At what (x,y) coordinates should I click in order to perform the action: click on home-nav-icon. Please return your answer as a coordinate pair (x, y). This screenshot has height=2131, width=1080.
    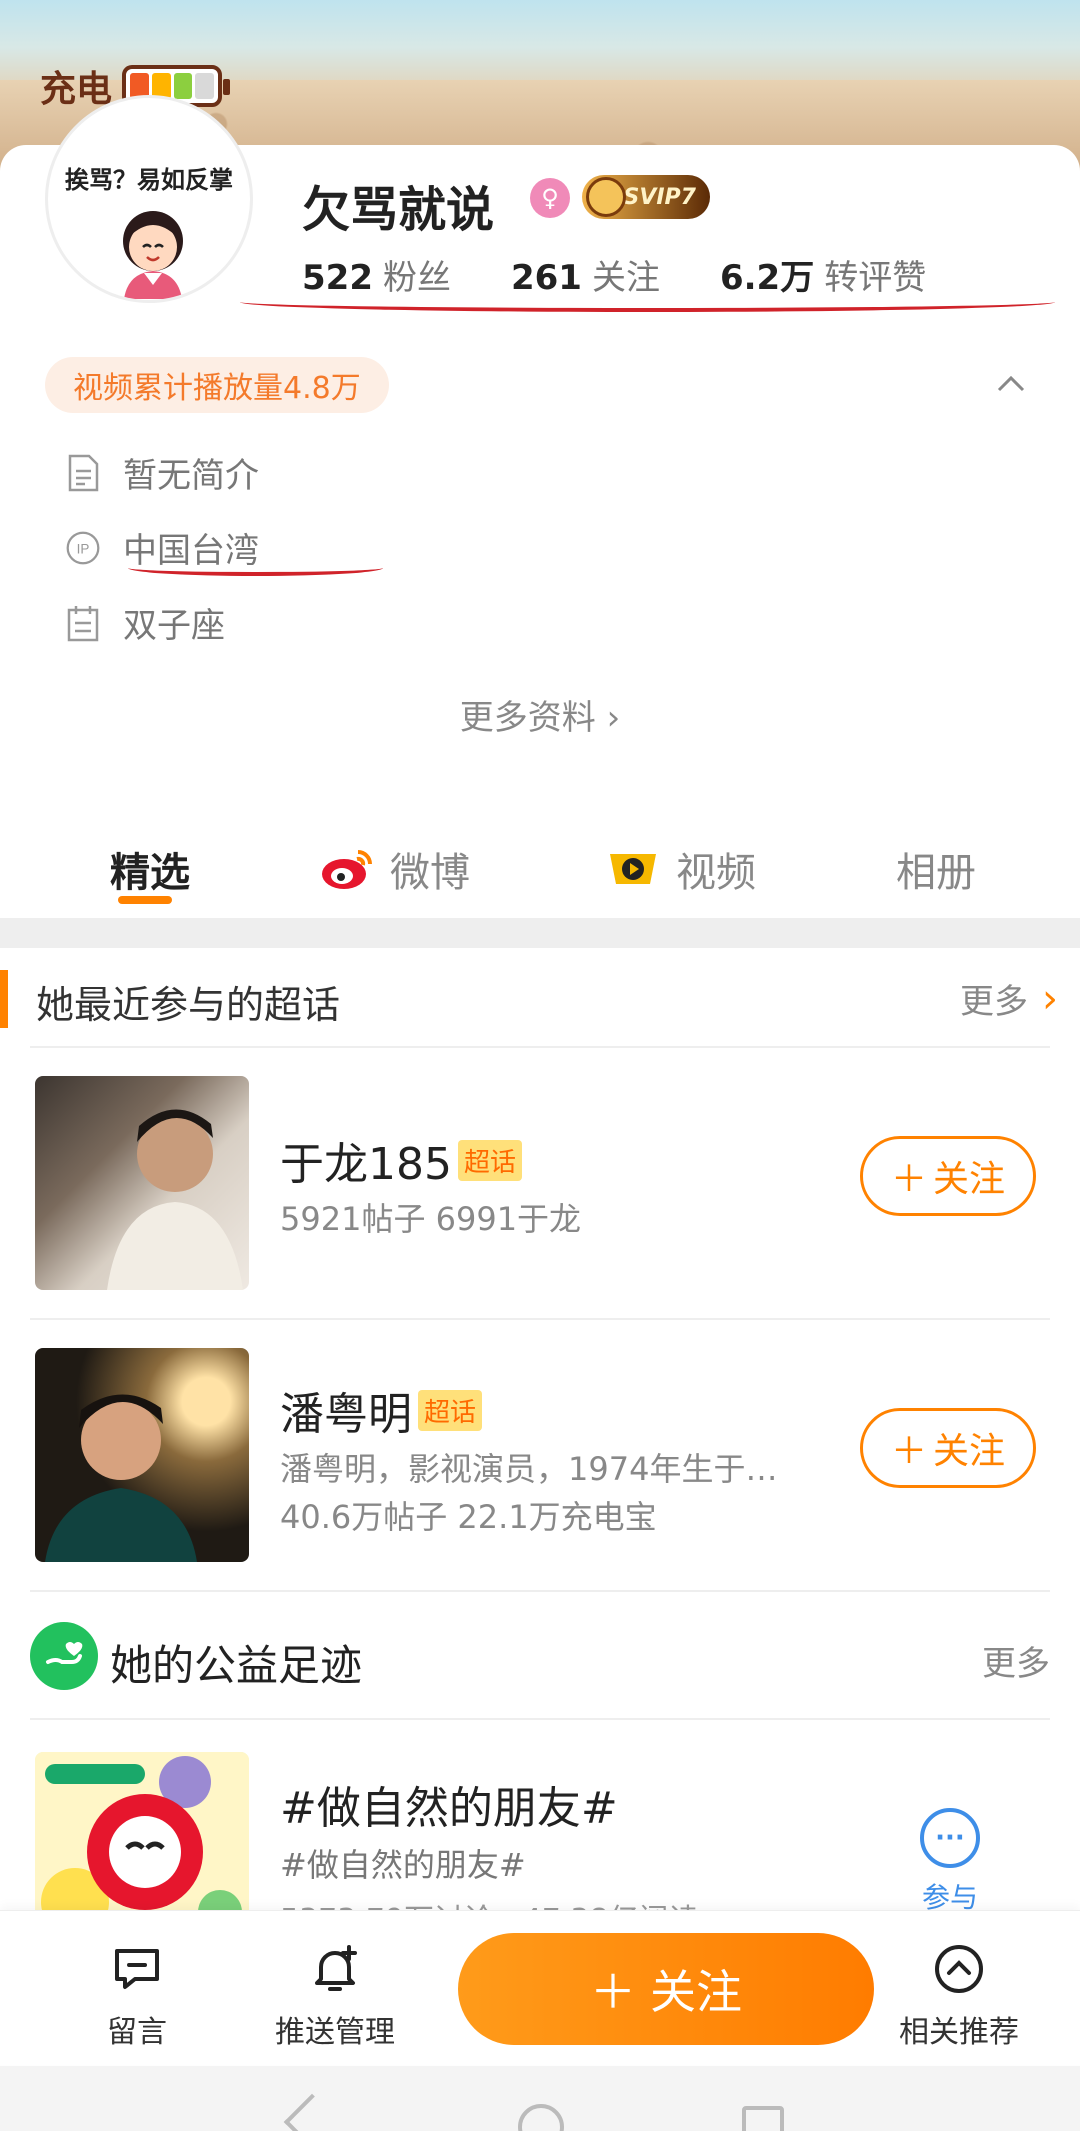
    Looking at the image, I should click on (541, 2117).